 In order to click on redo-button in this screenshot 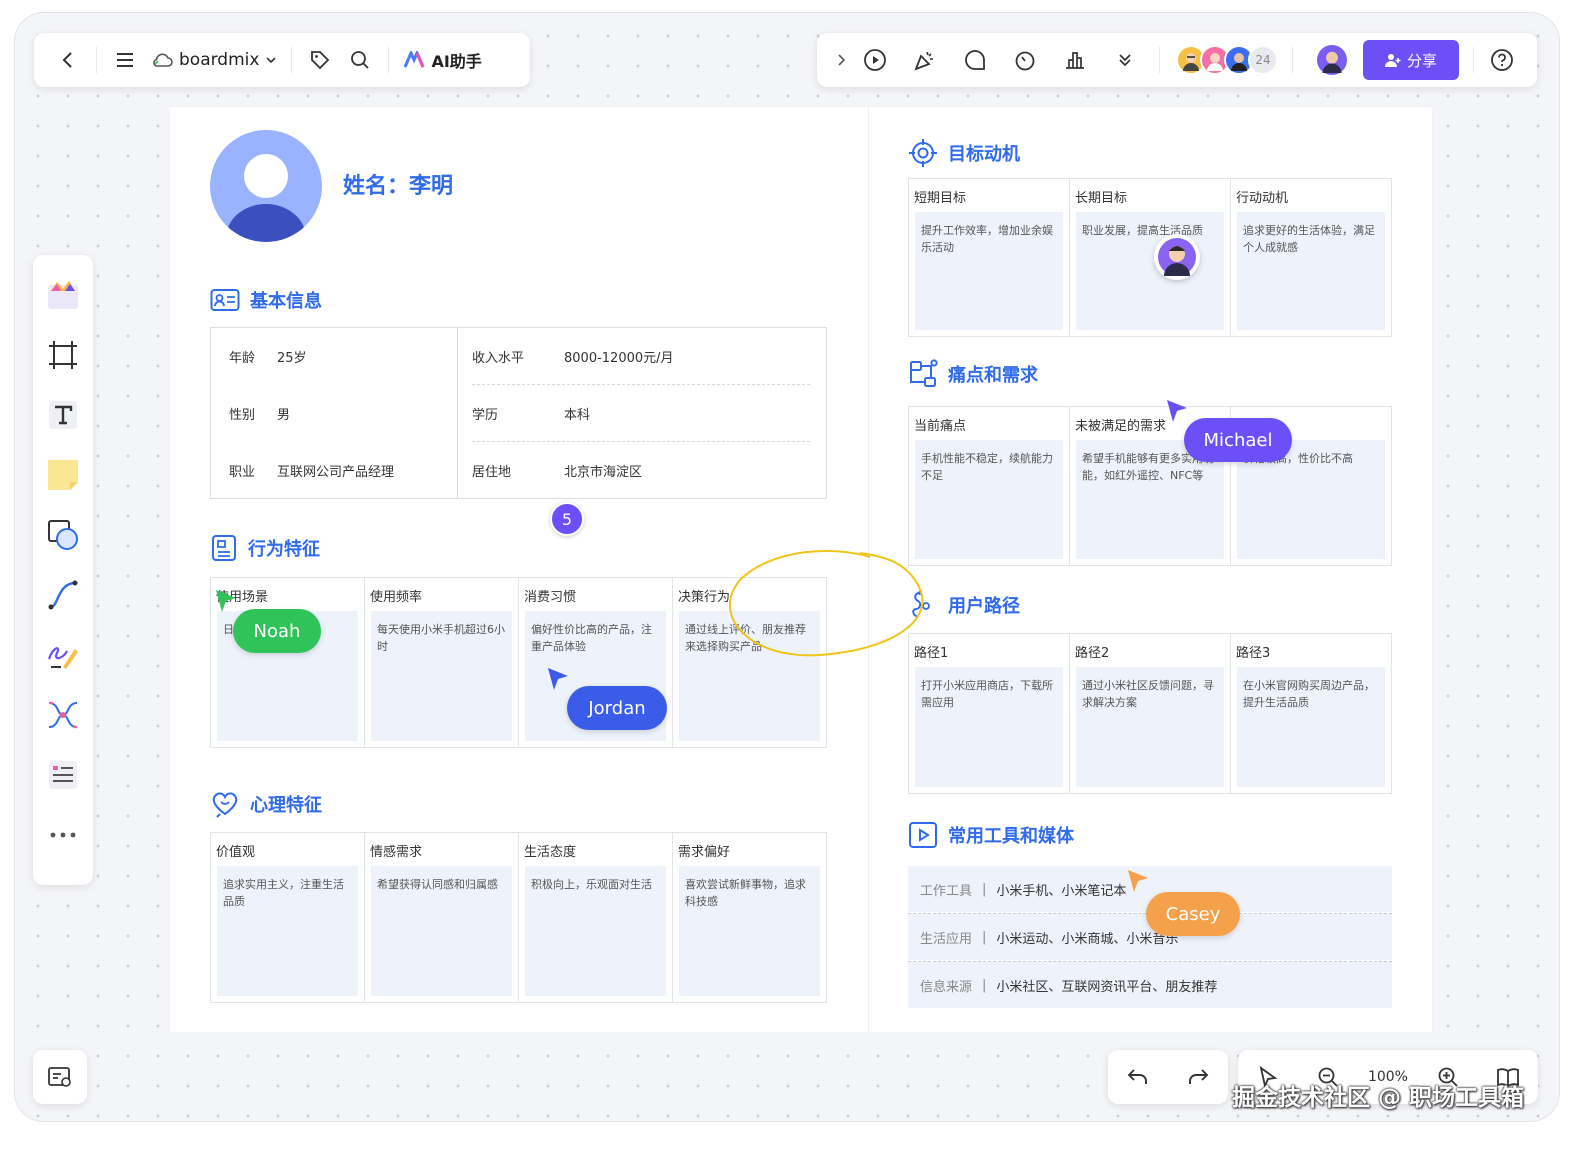, I will do `click(1198, 1077)`.